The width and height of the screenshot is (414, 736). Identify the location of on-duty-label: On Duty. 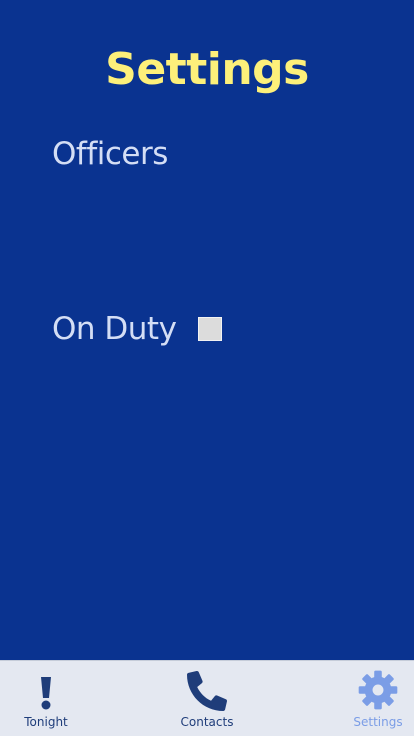
(114, 329).